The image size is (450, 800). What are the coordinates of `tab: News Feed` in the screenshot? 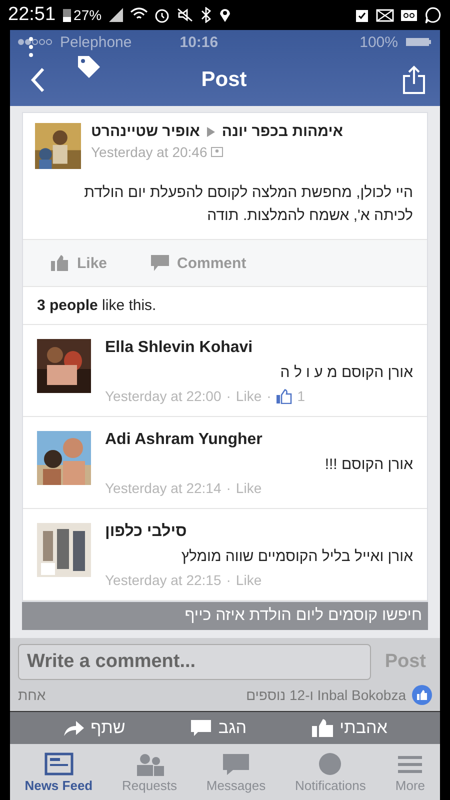 It's located at (58, 772).